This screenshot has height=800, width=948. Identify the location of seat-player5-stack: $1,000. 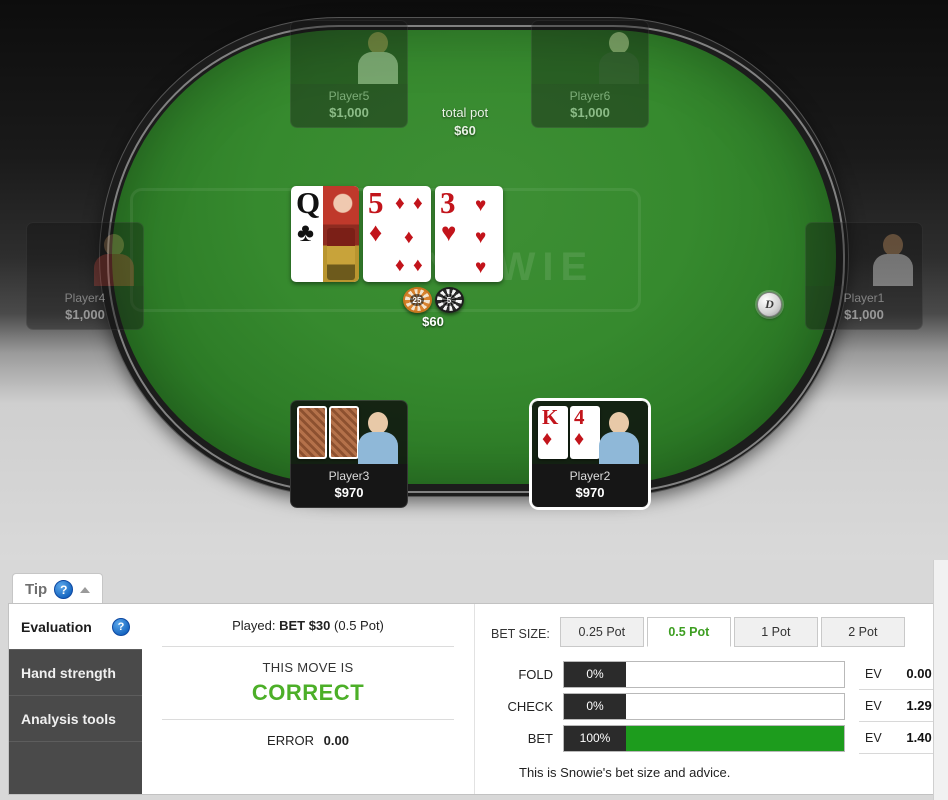
(349, 112).